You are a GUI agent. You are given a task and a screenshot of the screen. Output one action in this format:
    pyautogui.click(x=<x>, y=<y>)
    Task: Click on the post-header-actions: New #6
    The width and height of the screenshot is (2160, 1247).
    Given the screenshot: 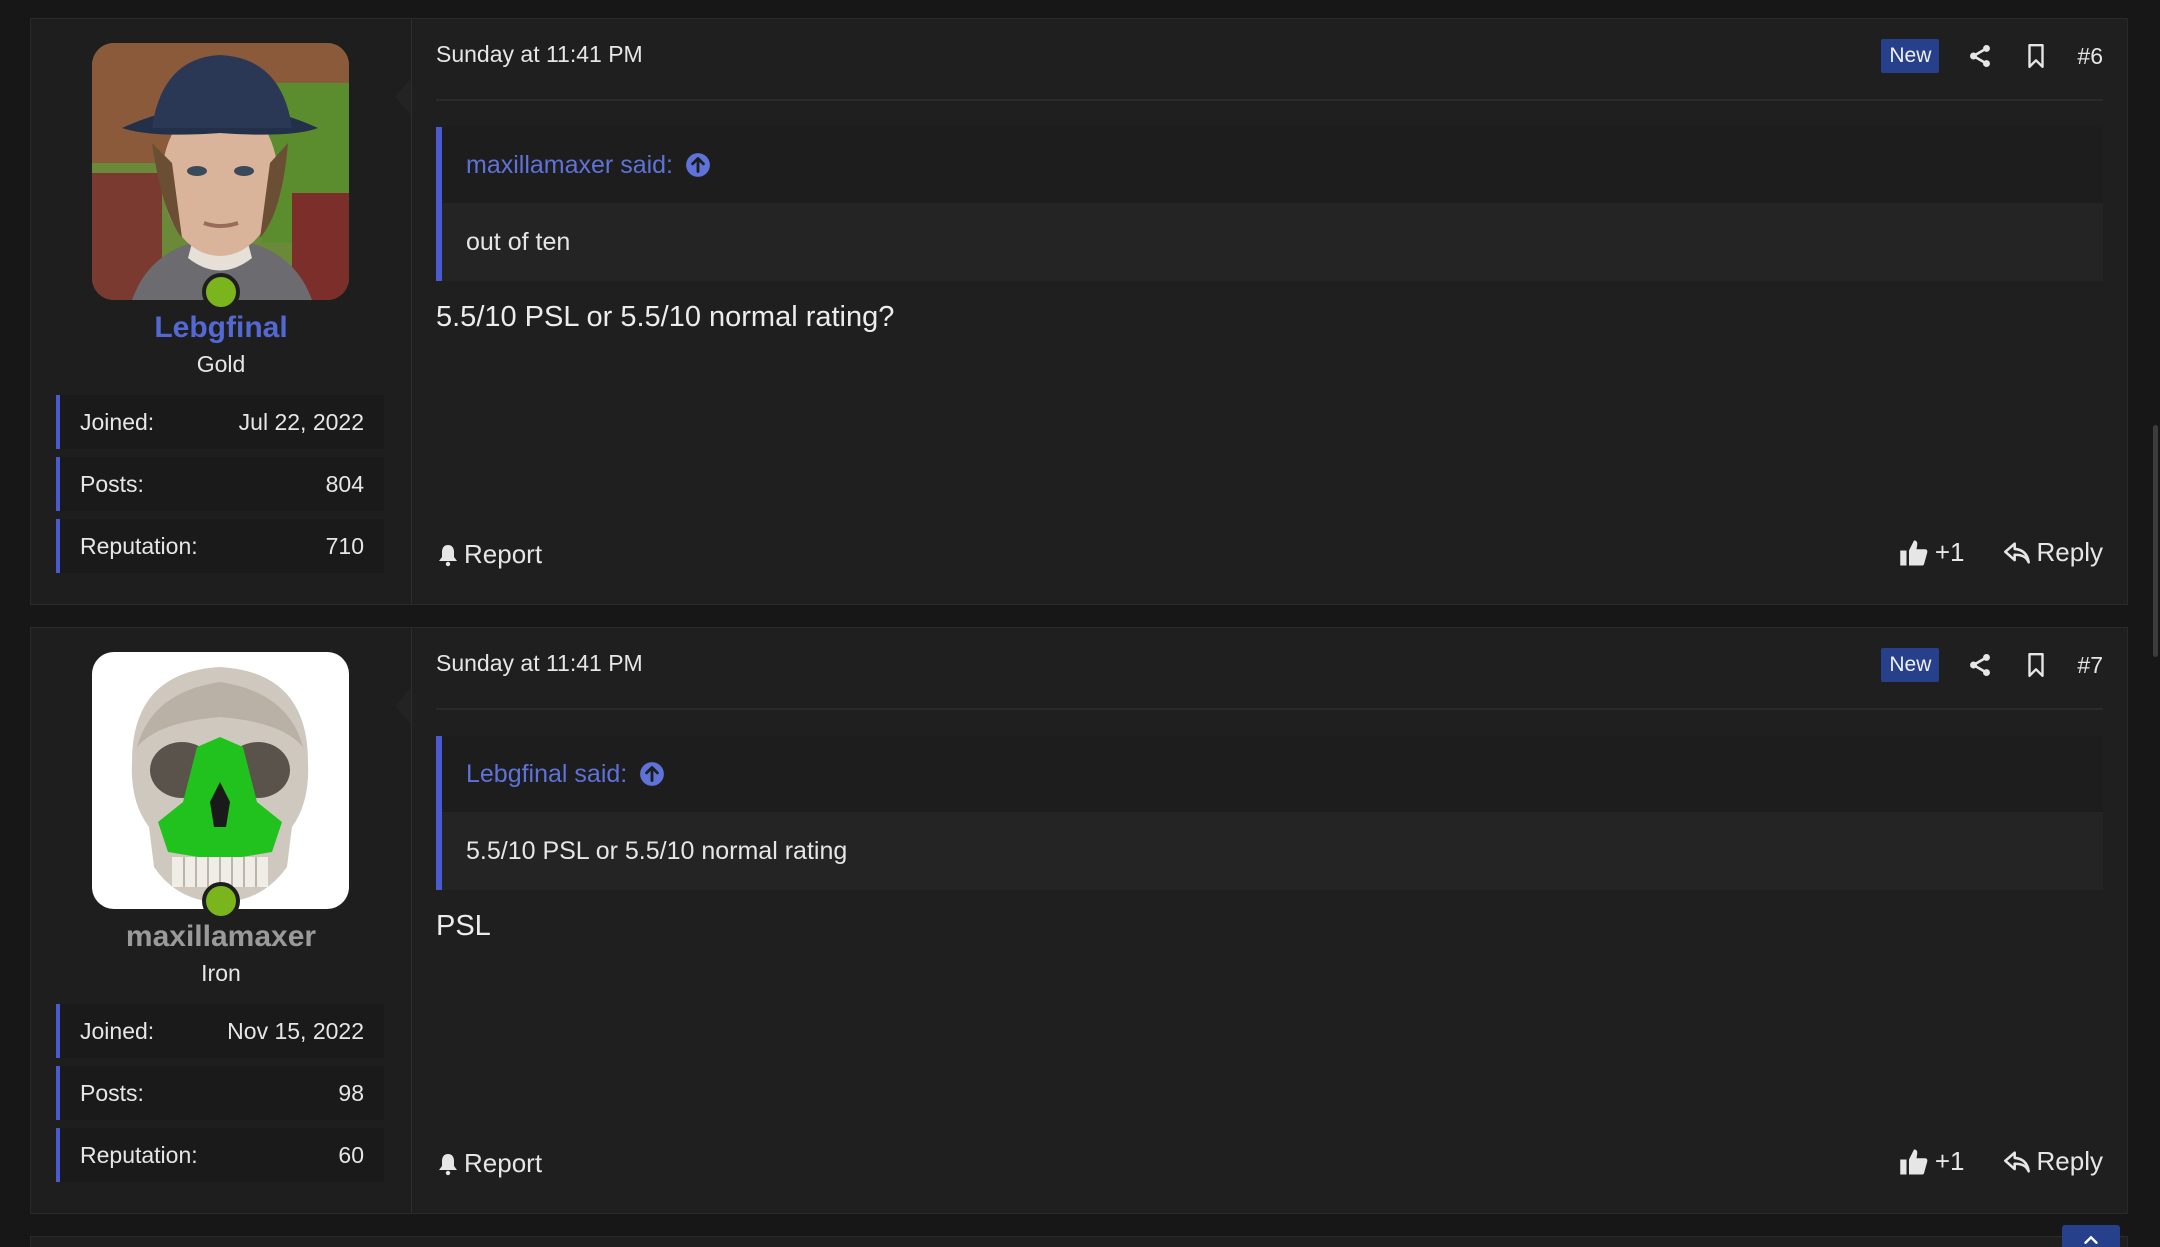 What is the action you would take?
    pyautogui.click(x=1992, y=56)
    